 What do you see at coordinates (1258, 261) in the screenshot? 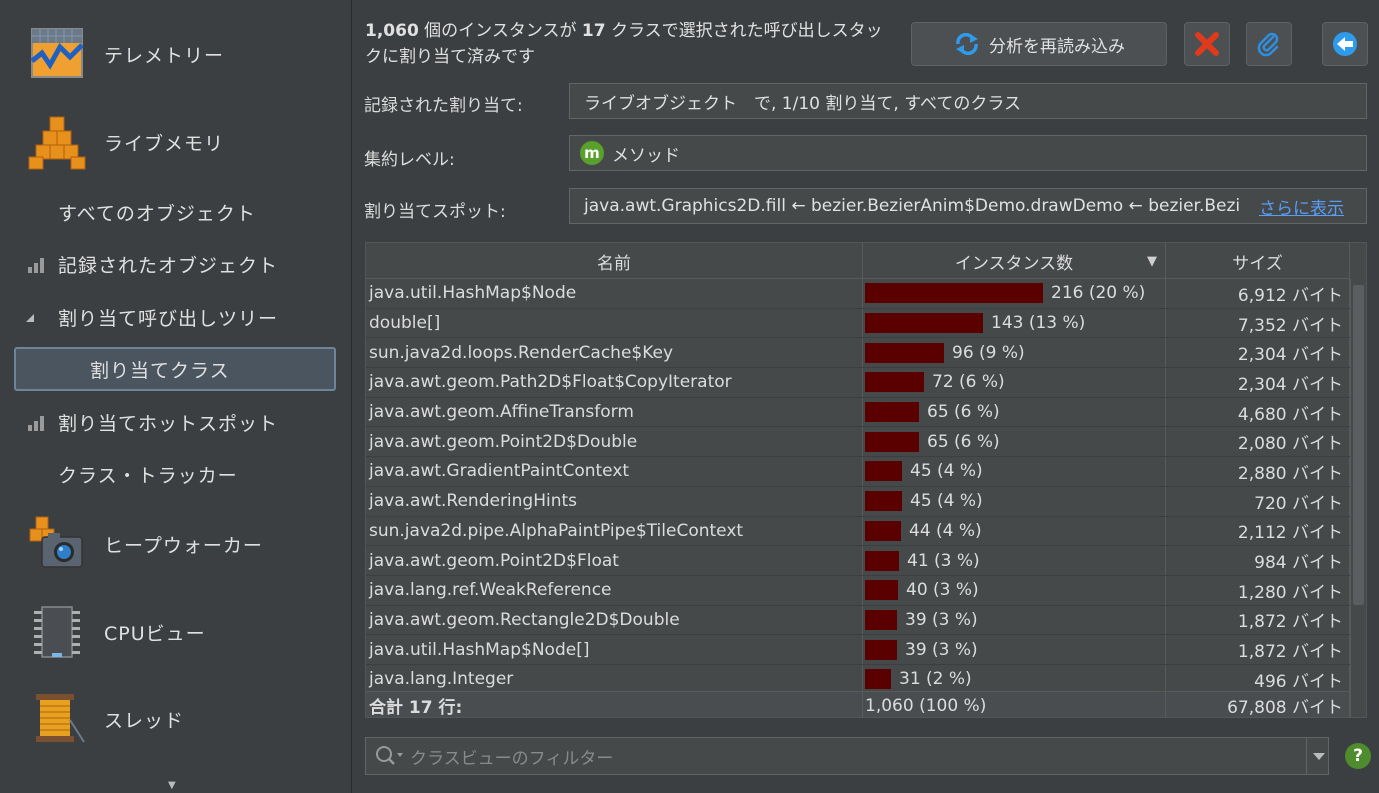
I see `column-header-size: サイズ` at bounding box center [1258, 261].